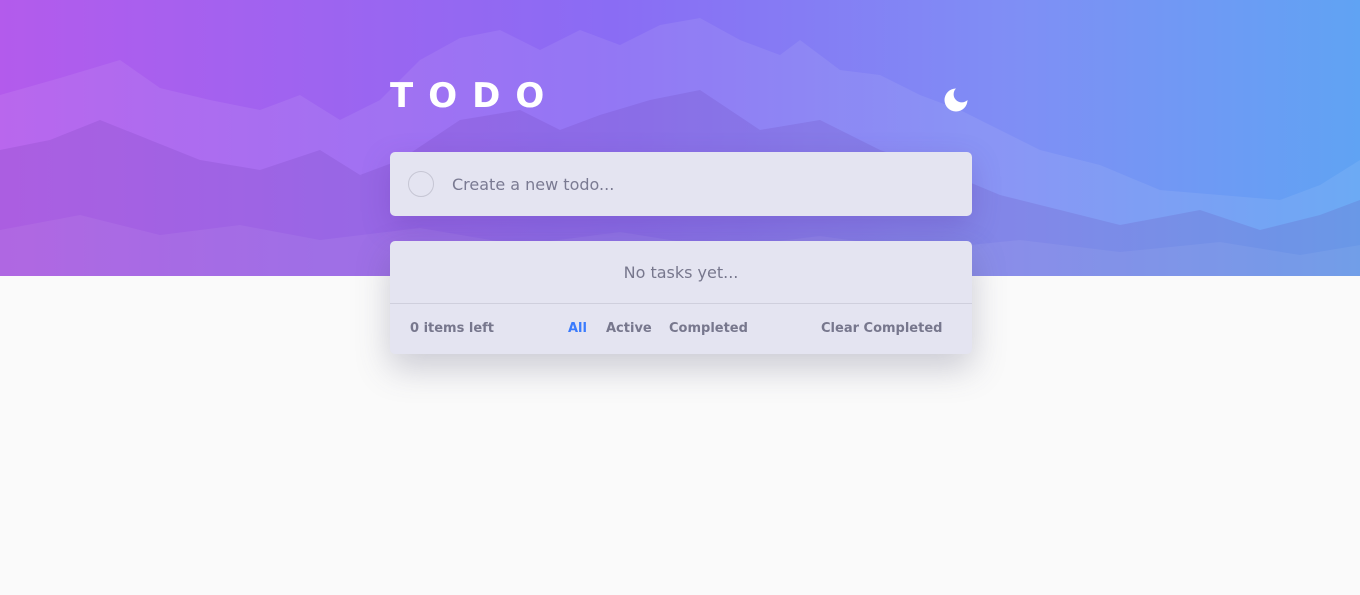 This screenshot has height=595, width=1360. I want to click on moon-icon, so click(956, 100).